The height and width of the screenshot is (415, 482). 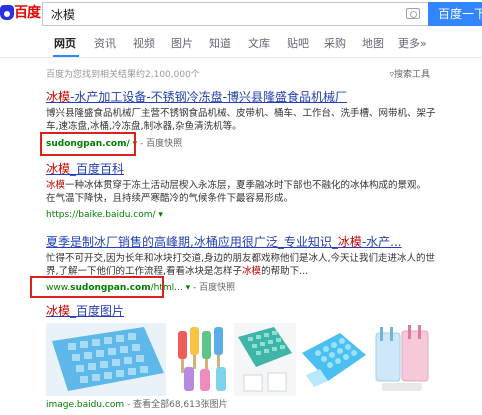 I want to click on result-count: 百度为您找到相关结果约2,100,000个, so click(x=123, y=75).